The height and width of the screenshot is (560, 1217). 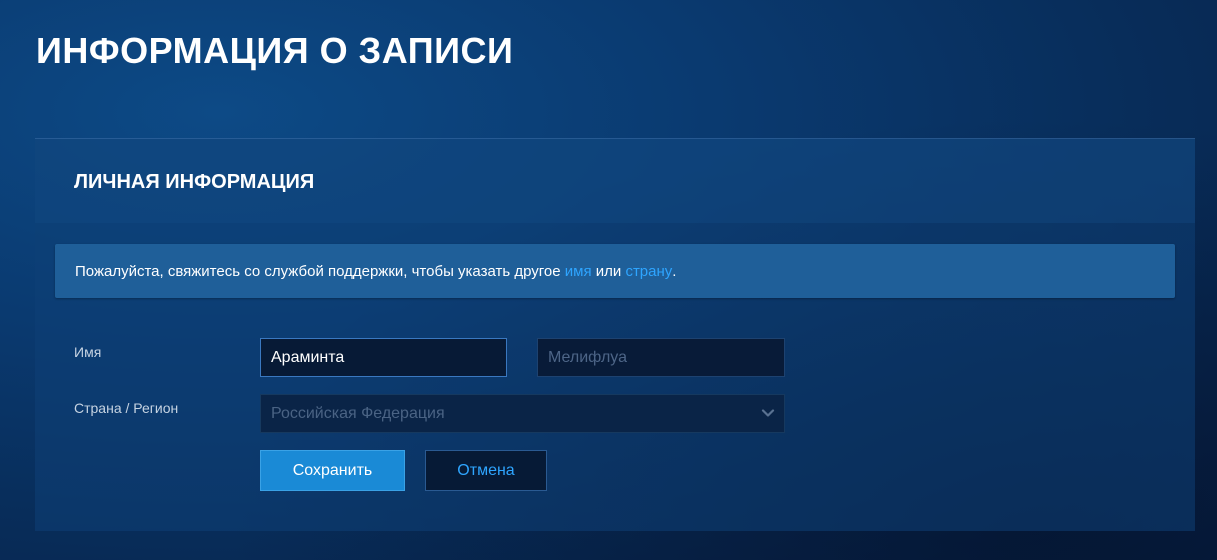 What do you see at coordinates (383, 357) in the screenshot?
I see `first-name-input` at bounding box center [383, 357].